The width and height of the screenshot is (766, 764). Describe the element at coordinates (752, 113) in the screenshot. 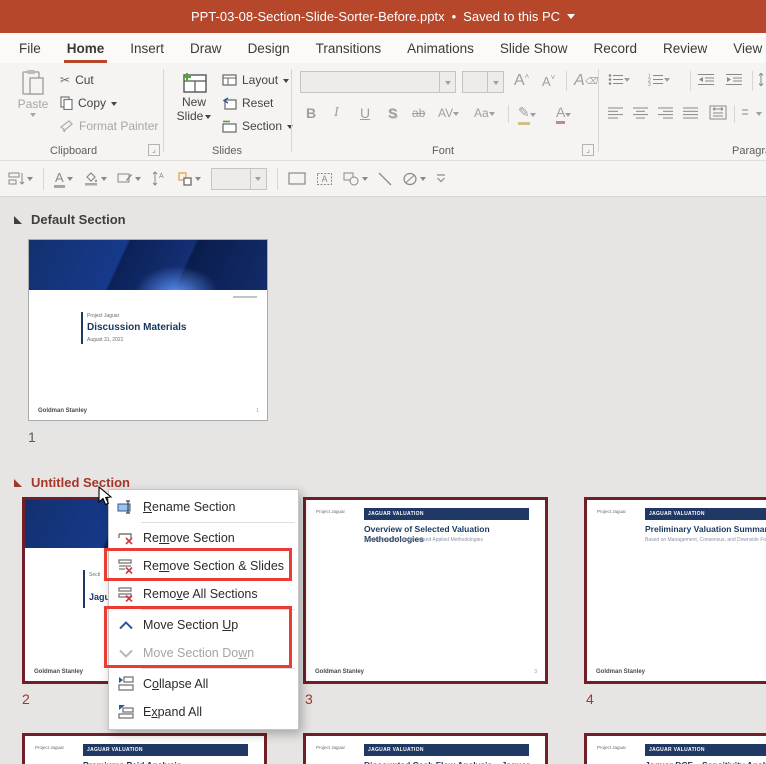

I see `text-direction-button` at that location.